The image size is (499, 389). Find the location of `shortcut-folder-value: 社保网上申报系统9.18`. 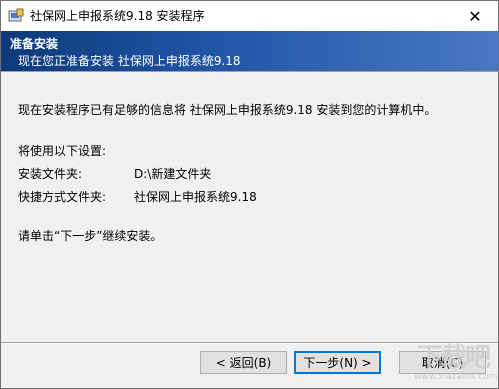

shortcut-folder-value: 社保网上申报系统9.18 is located at coordinates (195, 197).